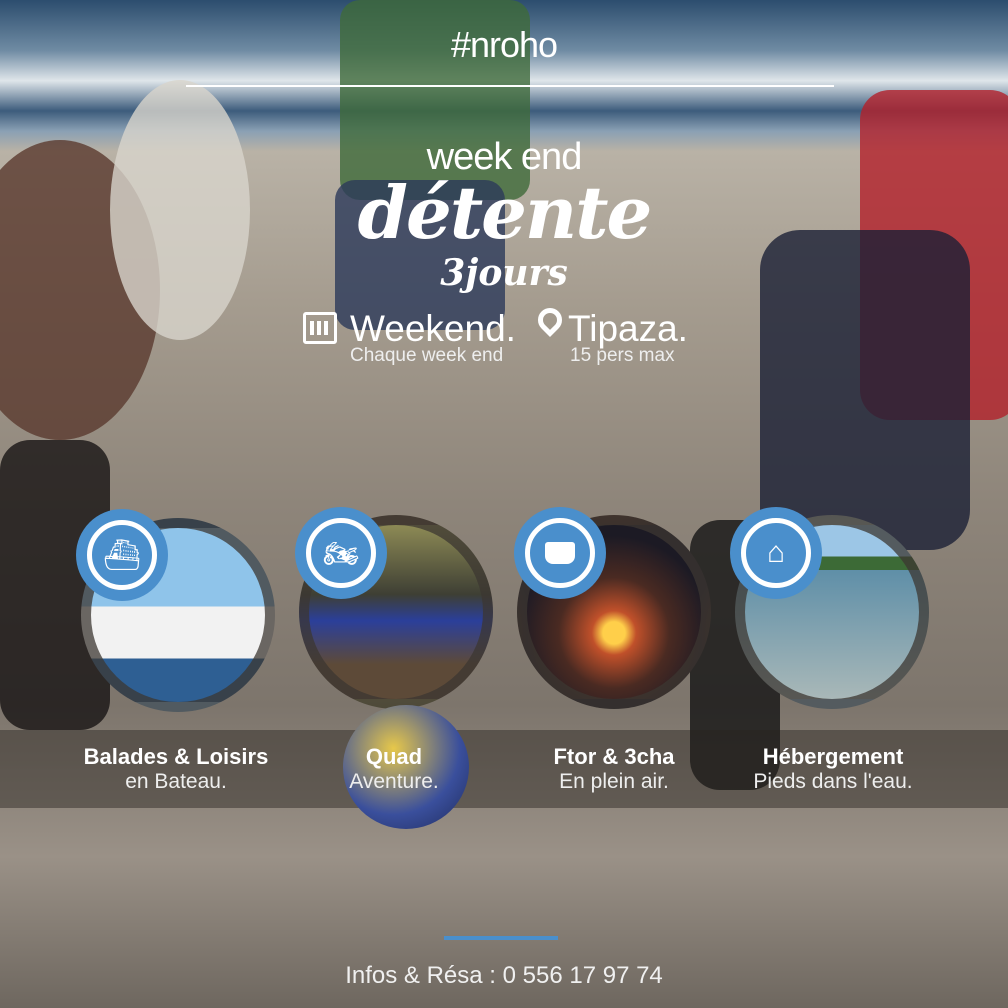 This screenshot has height=1008, width=1008. I want to click on activity-sub: Aventure., so click(394, 781).